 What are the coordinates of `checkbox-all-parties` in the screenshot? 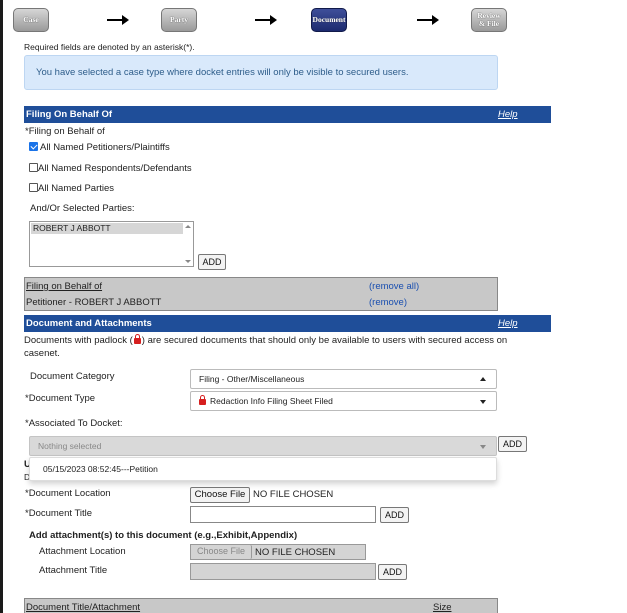 It's located at (33, 187).